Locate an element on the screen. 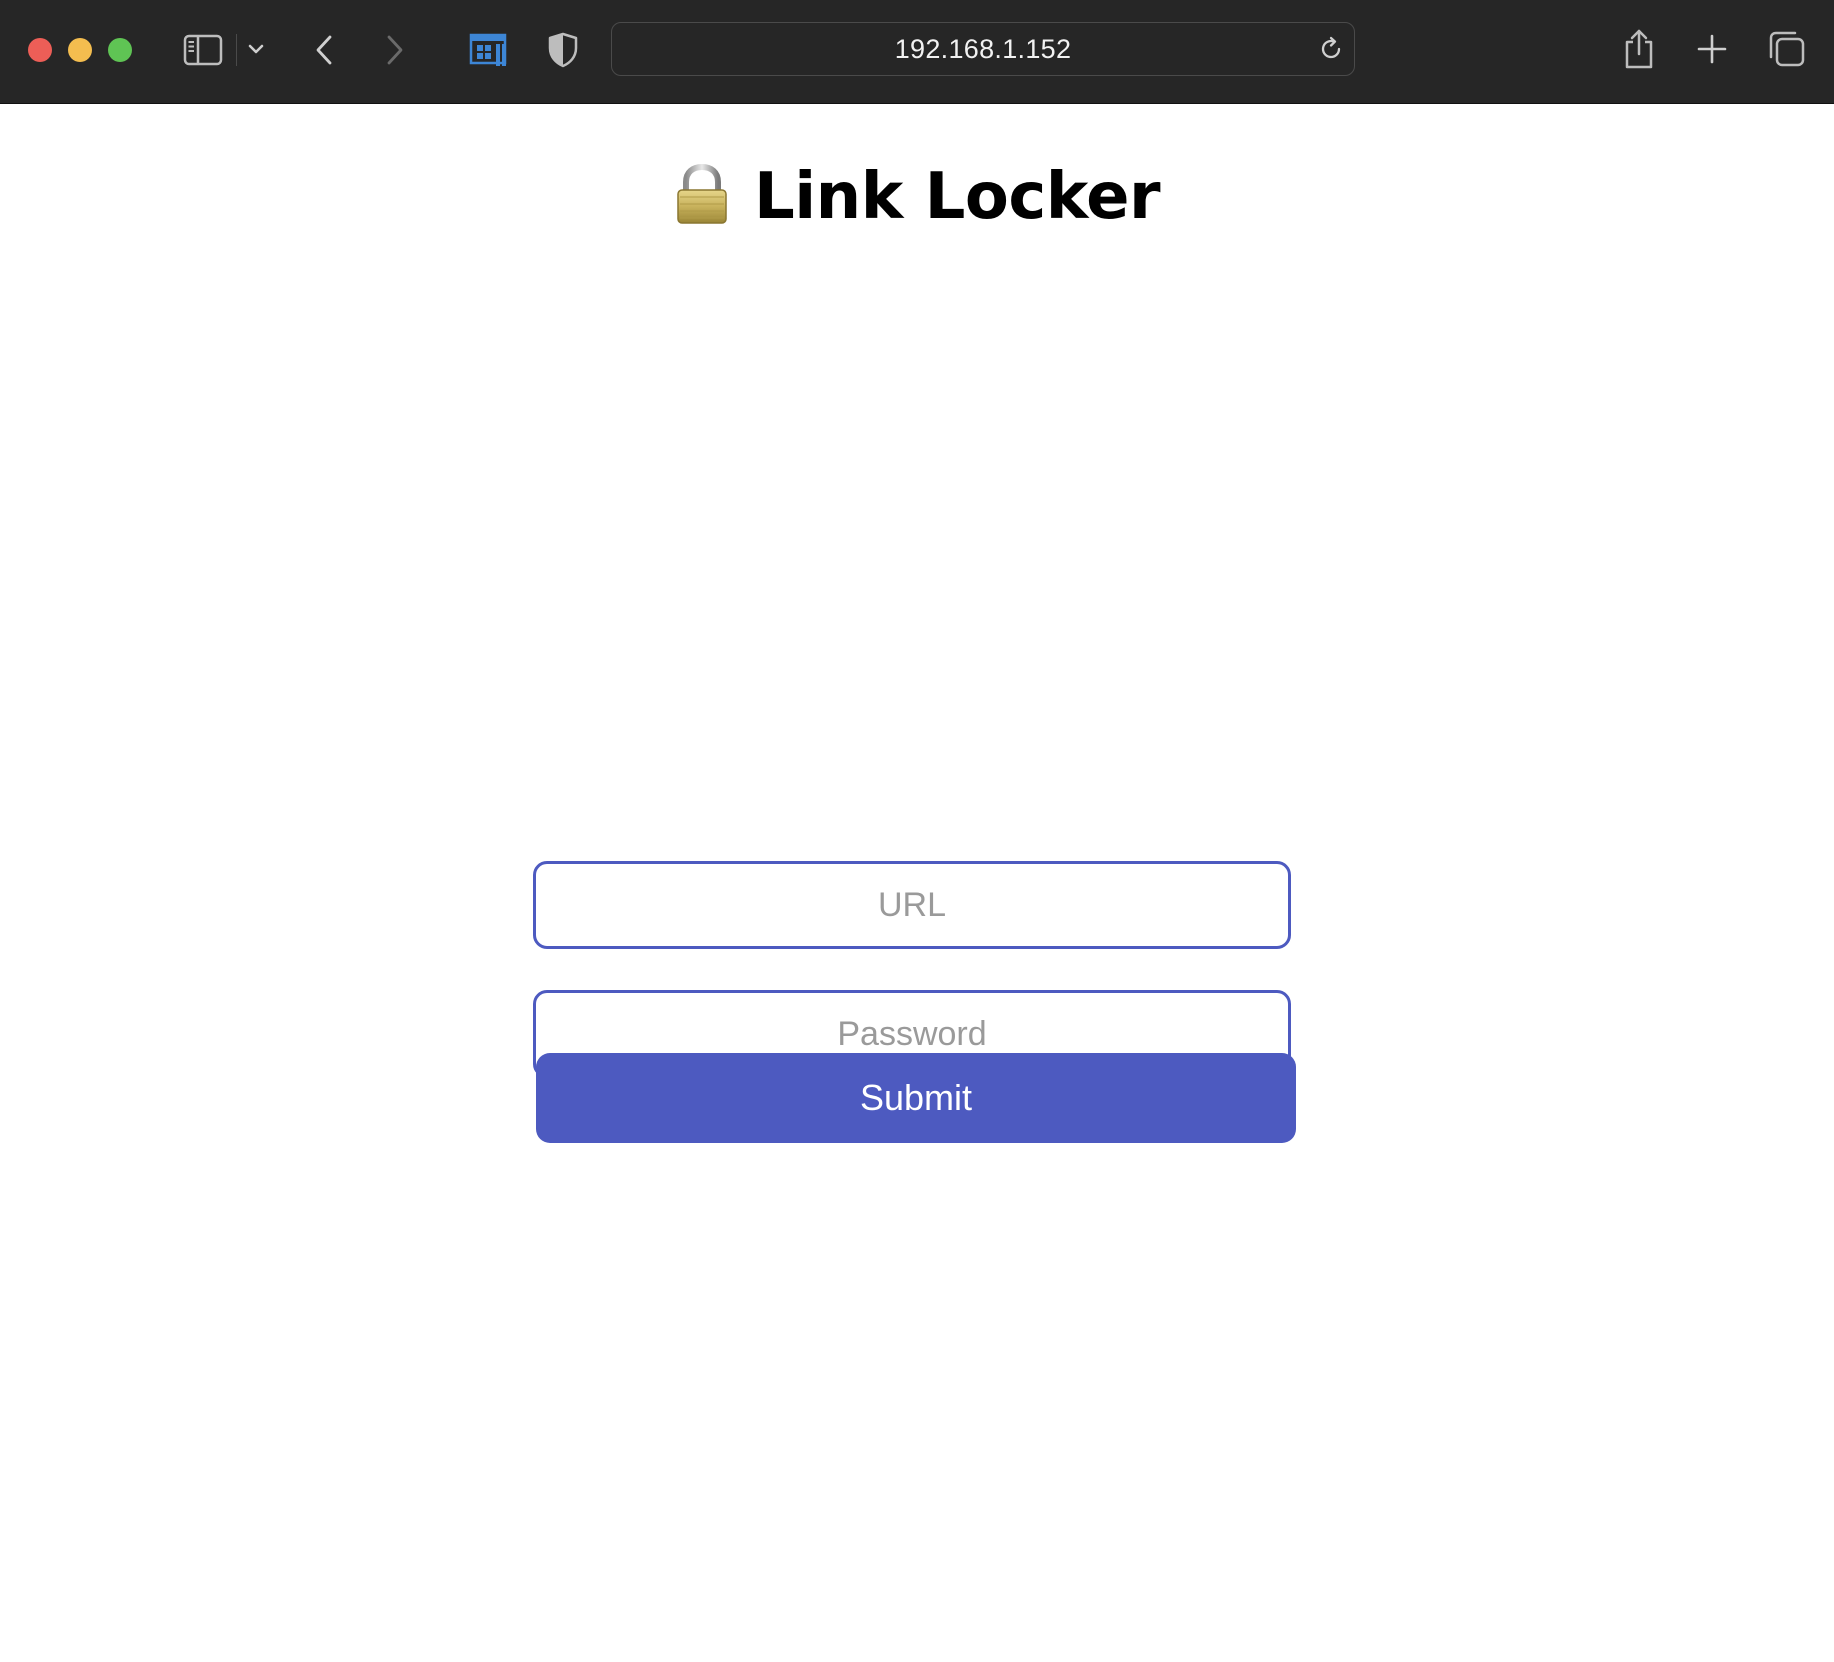 Image resolution: width=1834 pixels, height=1662 pixels. browser-toolbar: 192.168.1.152 is located at coordinates (917, 52).